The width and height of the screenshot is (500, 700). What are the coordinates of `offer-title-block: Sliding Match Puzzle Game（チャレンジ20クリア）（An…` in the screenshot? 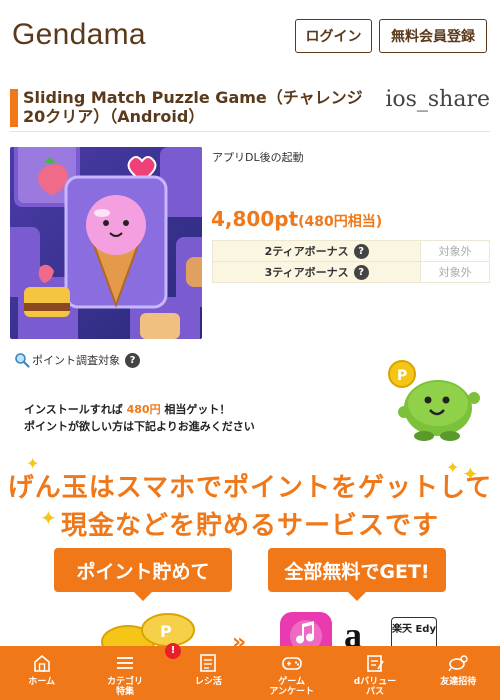 It's located at (250, 109).